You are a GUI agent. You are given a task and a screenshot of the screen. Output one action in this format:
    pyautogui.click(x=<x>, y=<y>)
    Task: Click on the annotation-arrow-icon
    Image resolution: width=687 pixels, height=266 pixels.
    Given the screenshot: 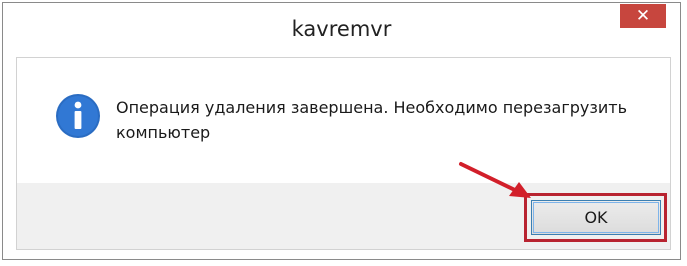 What is the action you would take?
    pyautogui.click(x=495, y=180)
    